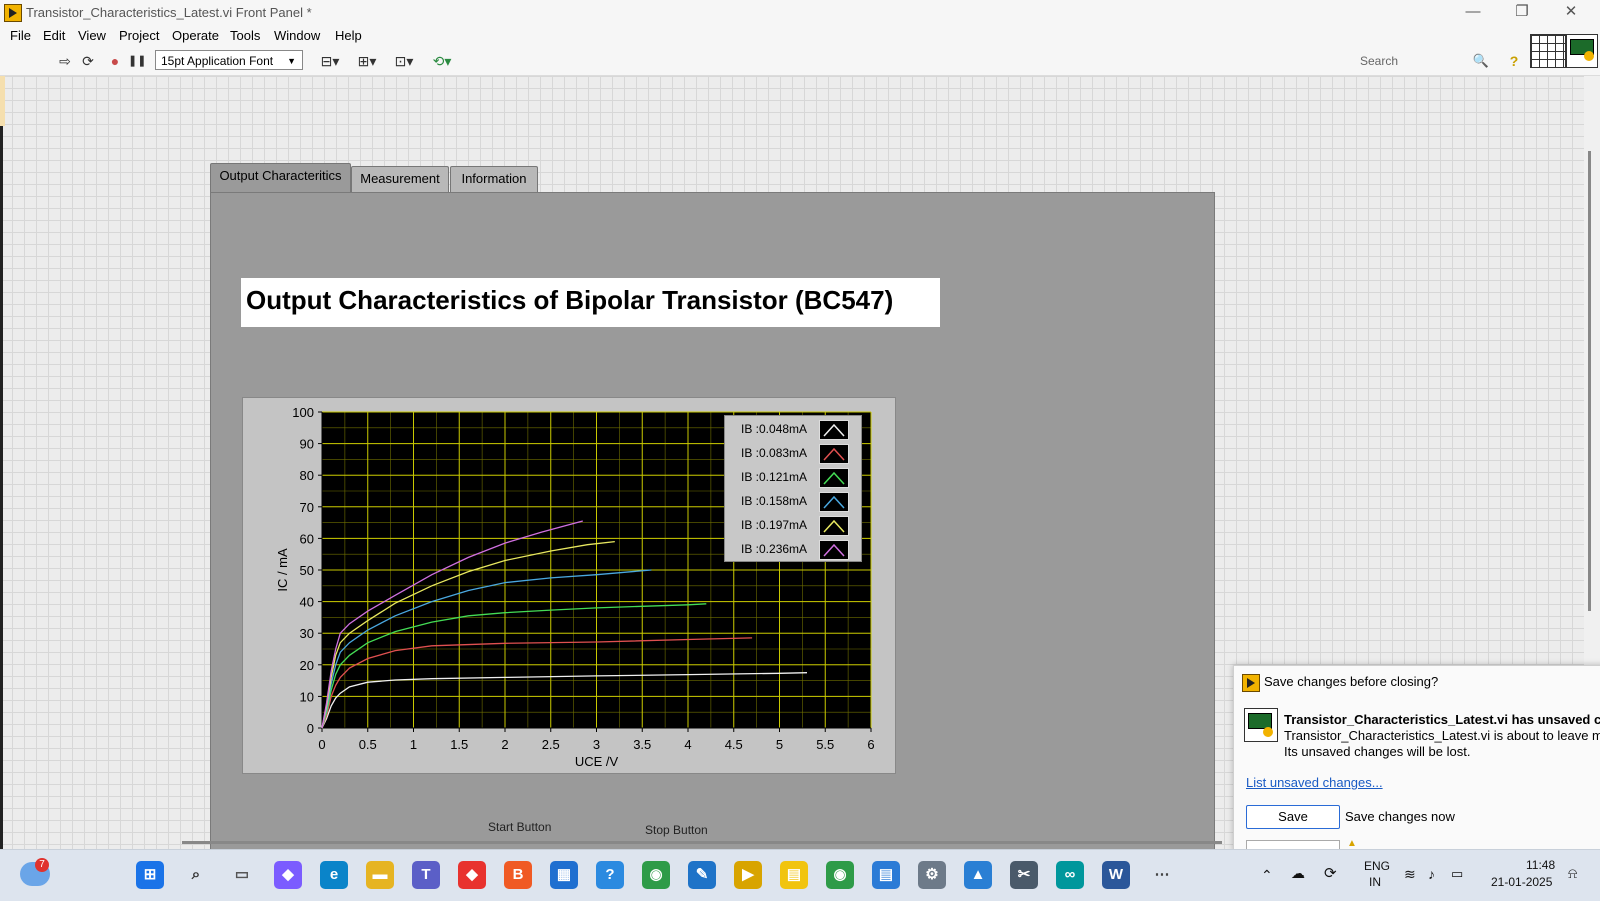 The width and height of the screenshot is (1600, 901). Describe the element at coordinates (748, 875) in the screenshot. I see `labview-icon: ▶` at that location.